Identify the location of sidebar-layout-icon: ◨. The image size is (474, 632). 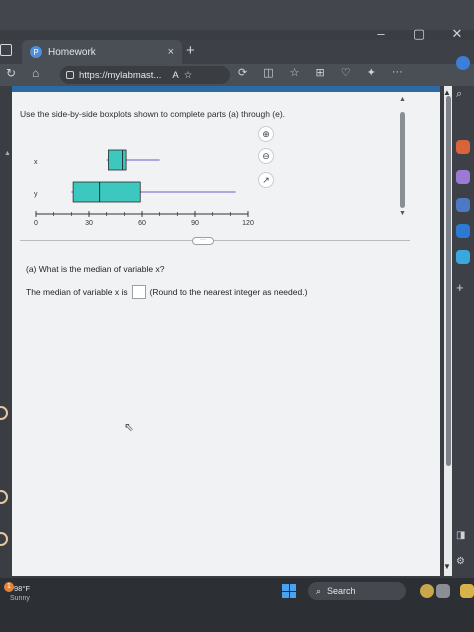
(463, 537).